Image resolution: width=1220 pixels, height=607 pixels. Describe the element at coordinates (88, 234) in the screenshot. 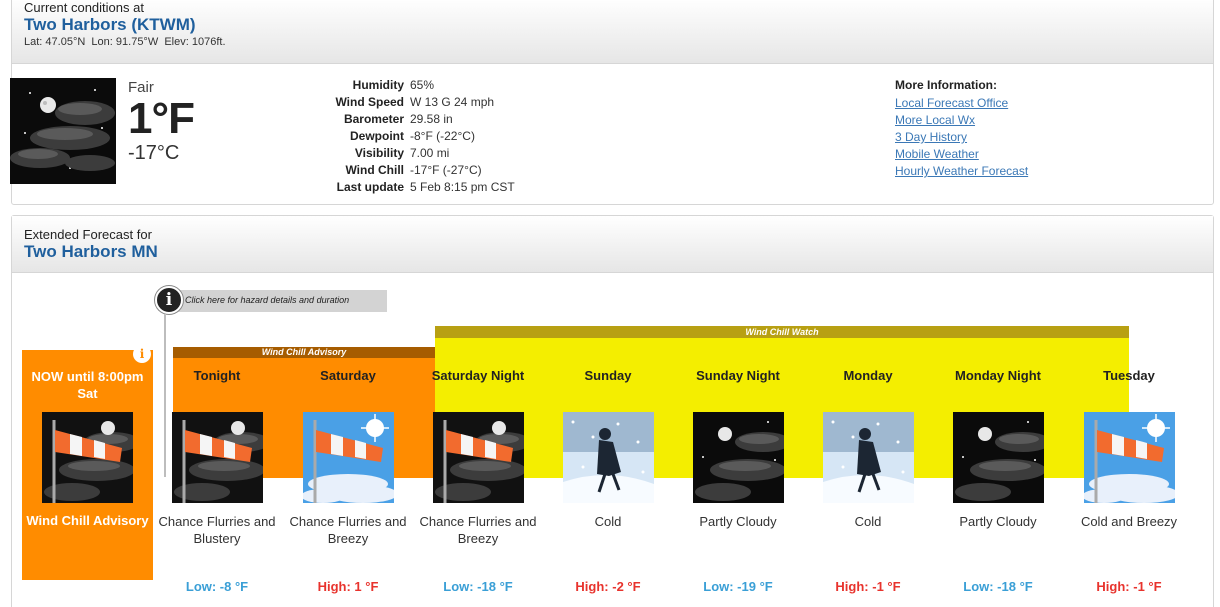

I see `extended-forecast-heading: Extended Forecast for` at that location.